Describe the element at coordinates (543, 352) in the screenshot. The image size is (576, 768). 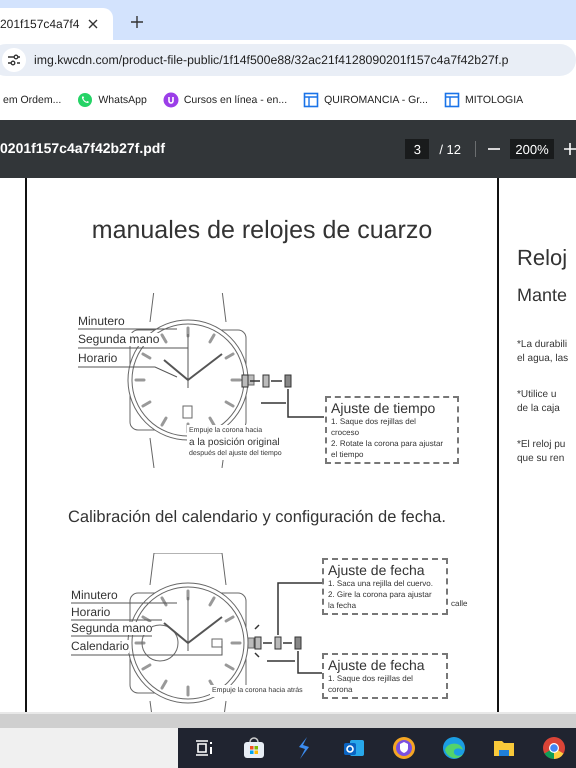
I see `paragraph: *La durabili el agua, las` at that location.